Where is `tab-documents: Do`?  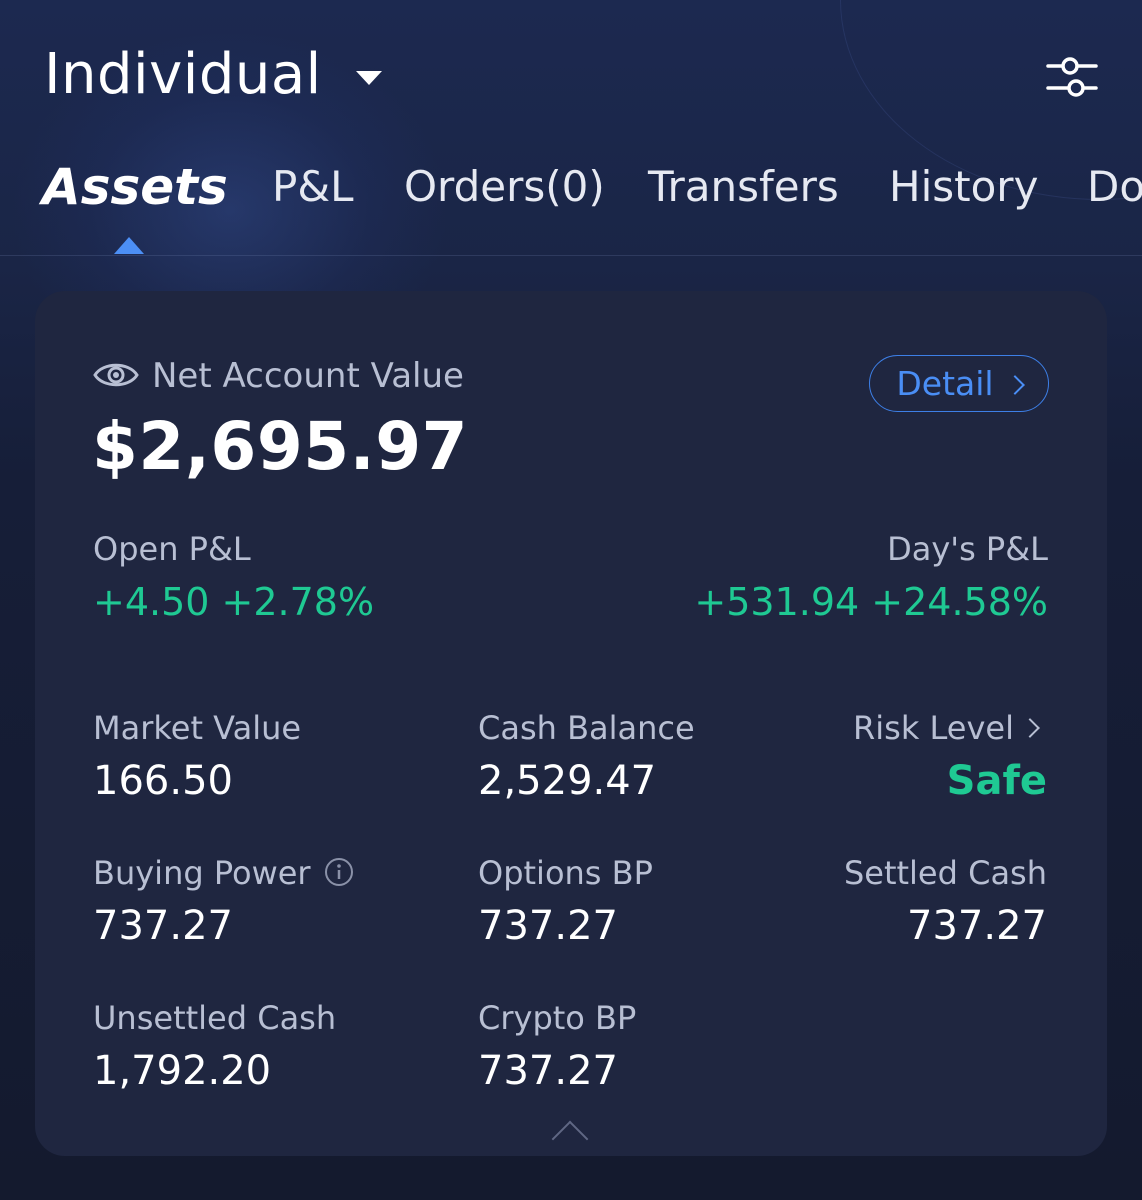 tab-documents: Do is located at coordinates (1114, 186).